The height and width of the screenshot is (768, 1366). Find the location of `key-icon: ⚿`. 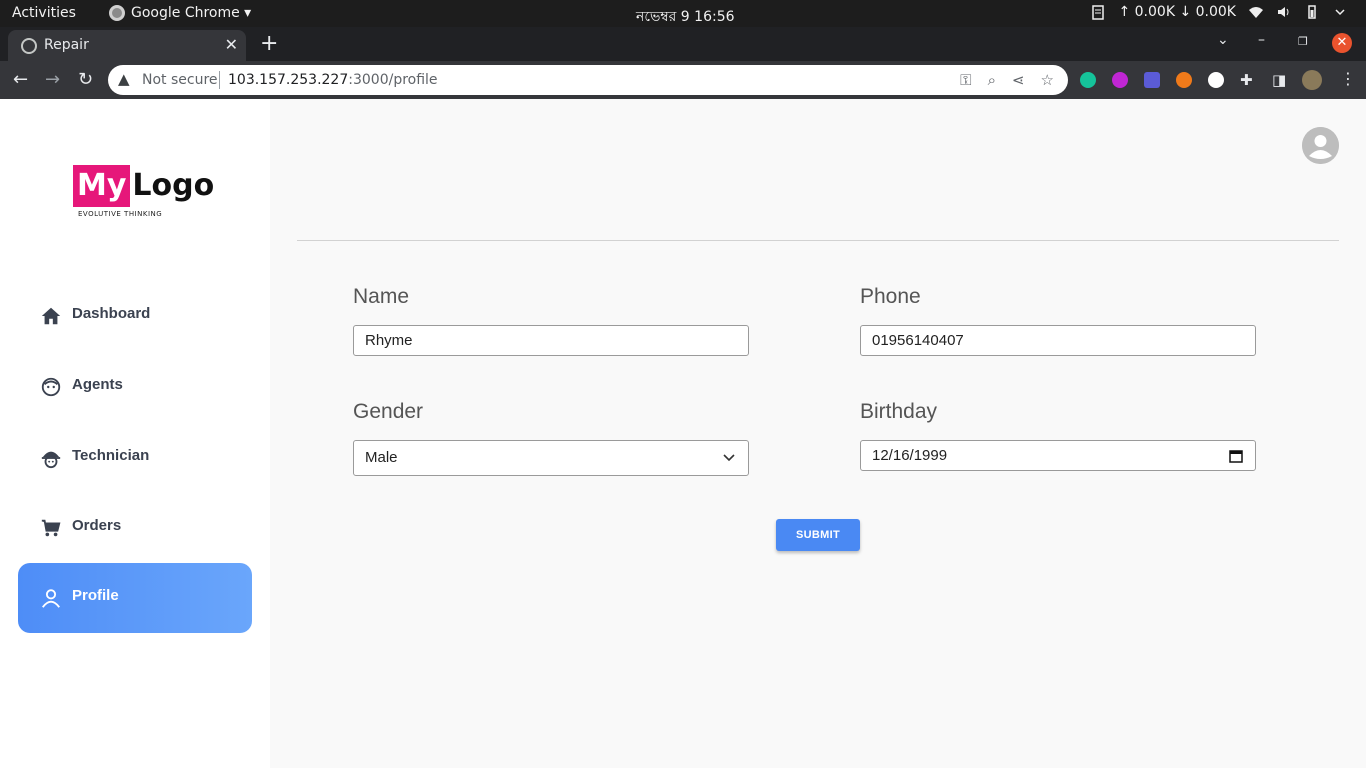

key-icon: ⚿ is located at coordinates (965, 80).